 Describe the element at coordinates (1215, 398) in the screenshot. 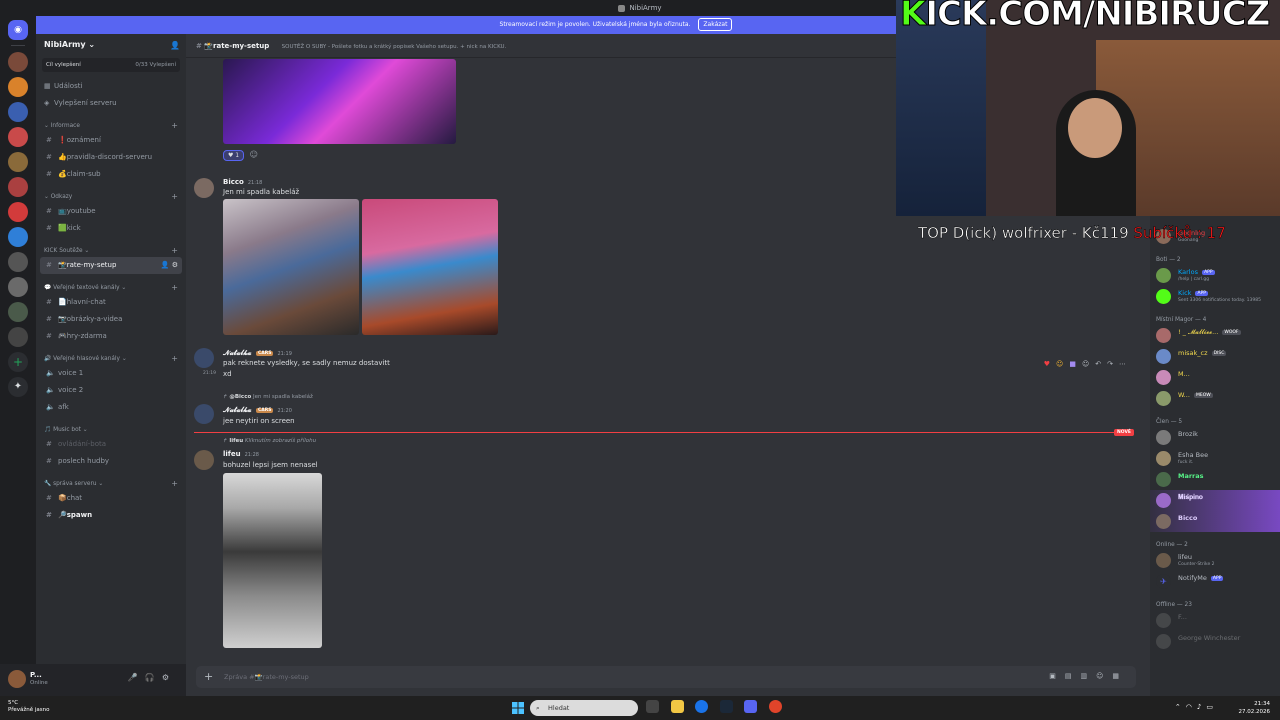

I see `member-row: W... MEOW` at that location.